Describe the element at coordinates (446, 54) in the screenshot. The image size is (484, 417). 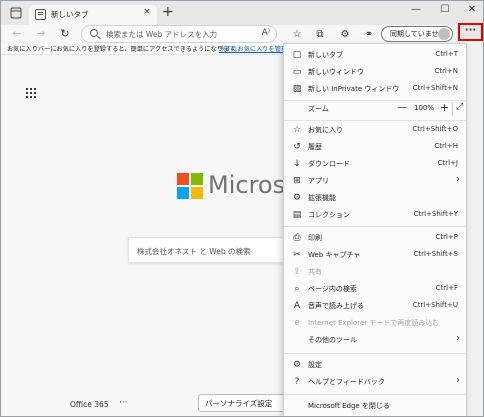
I see `menu-shortcut: Ctrl+T` at that location.